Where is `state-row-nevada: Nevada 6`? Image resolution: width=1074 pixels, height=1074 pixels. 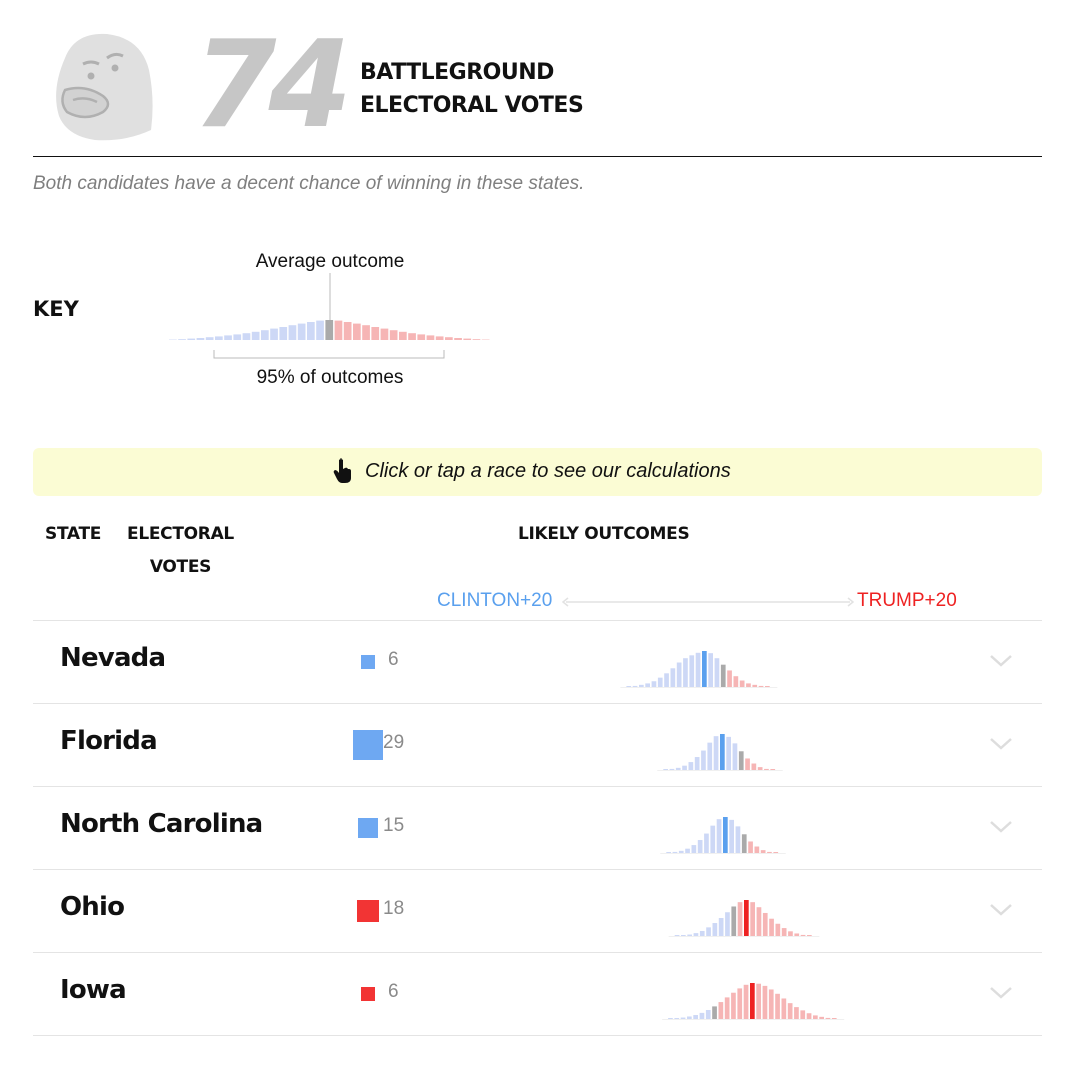 state-row-nevada: Nevada 6 is located at coordinates (537, 662).